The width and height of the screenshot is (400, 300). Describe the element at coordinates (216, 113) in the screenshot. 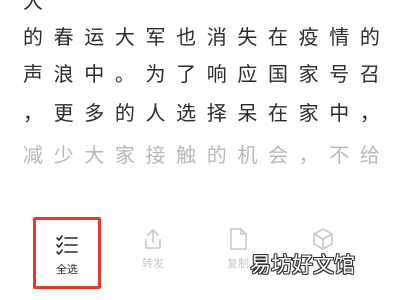

I see `text-char: 择` at that location.